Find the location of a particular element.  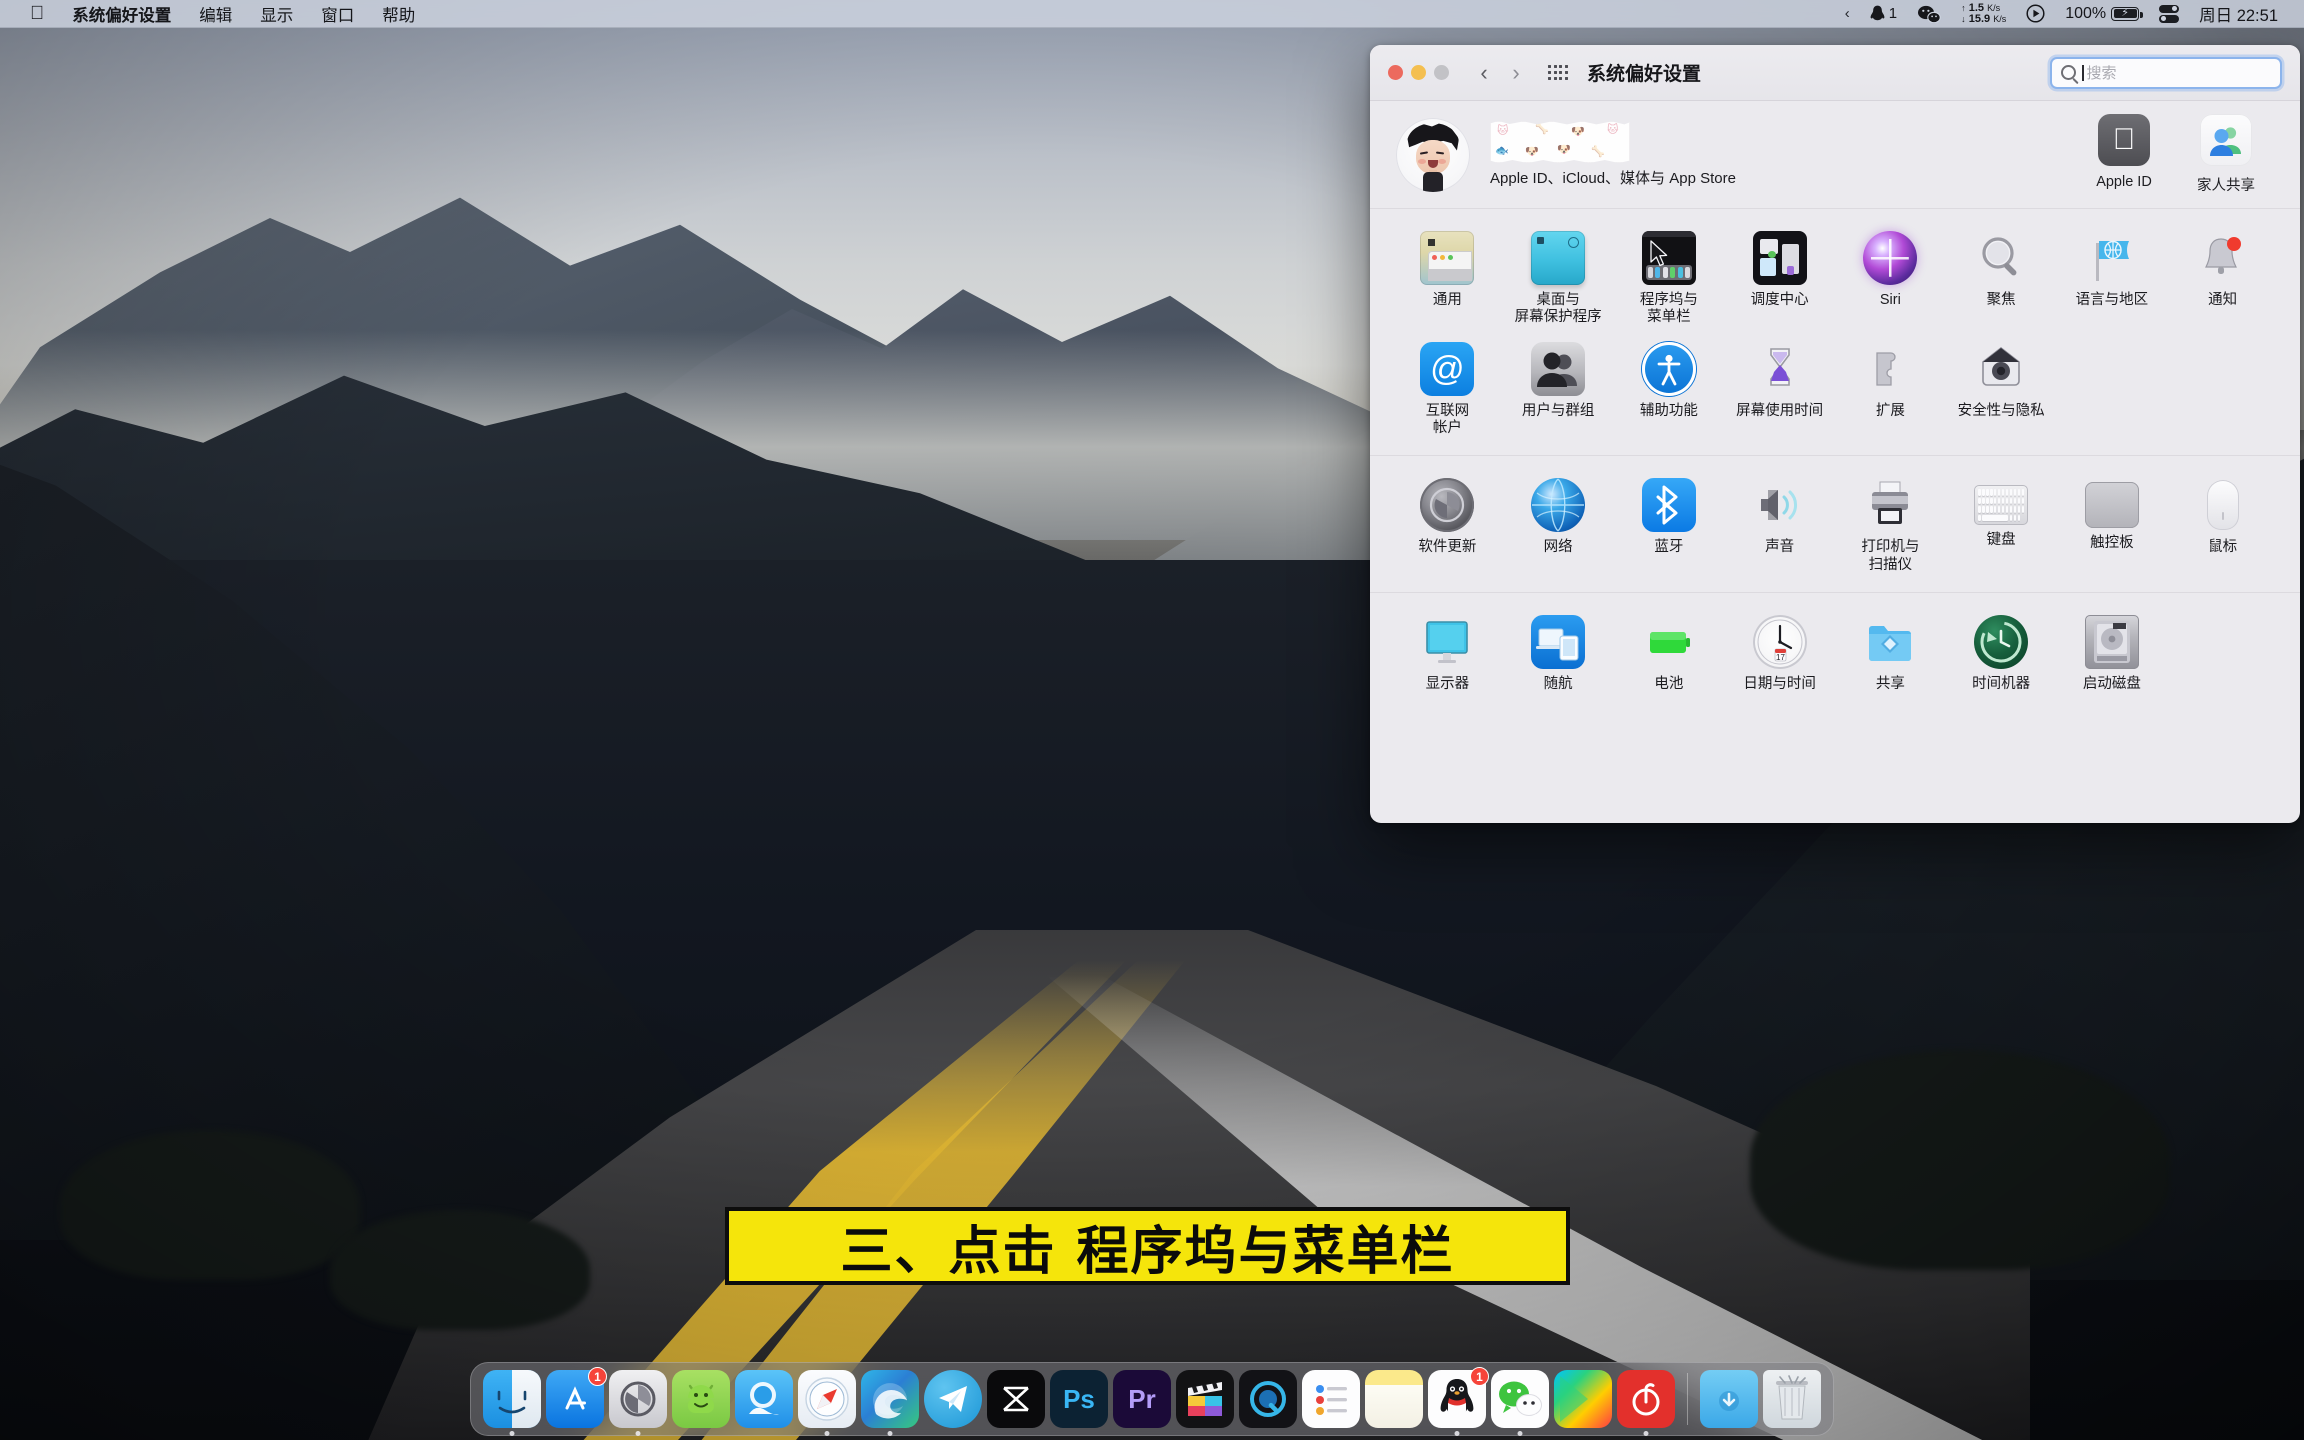

pref-item-bluetooth: 蓝牙 is located at coordinates (1669, 526).